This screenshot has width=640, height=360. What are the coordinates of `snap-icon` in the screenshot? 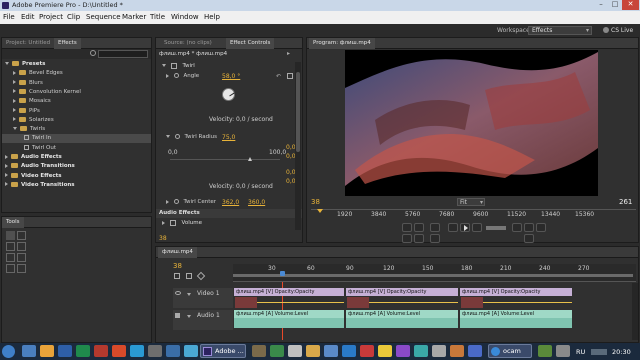 It's located at (177, 276).